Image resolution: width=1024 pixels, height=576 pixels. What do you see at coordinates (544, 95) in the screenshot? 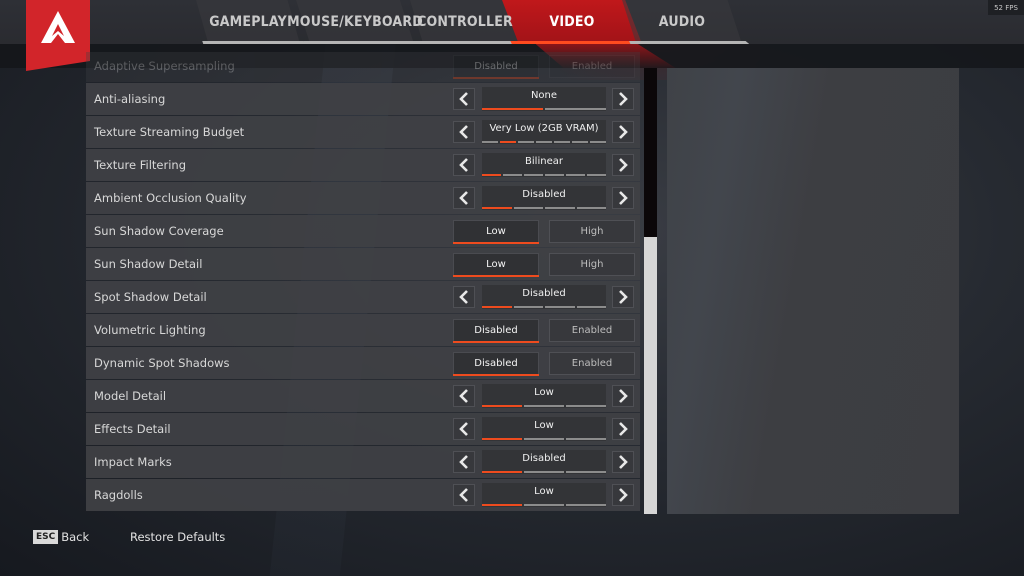
I see `option-value: None` at bounding box center [544, 95].